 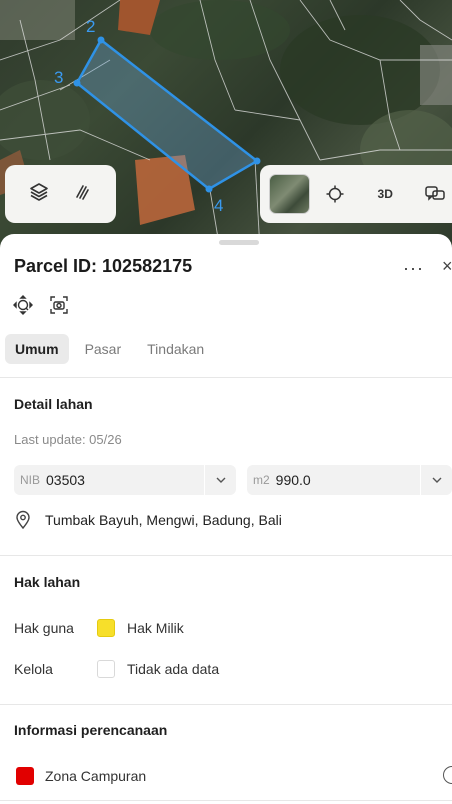 What do you see at coordinates (82, 194) in the screenshot?
I see `draw-icon` at bounding box center [82, 194].